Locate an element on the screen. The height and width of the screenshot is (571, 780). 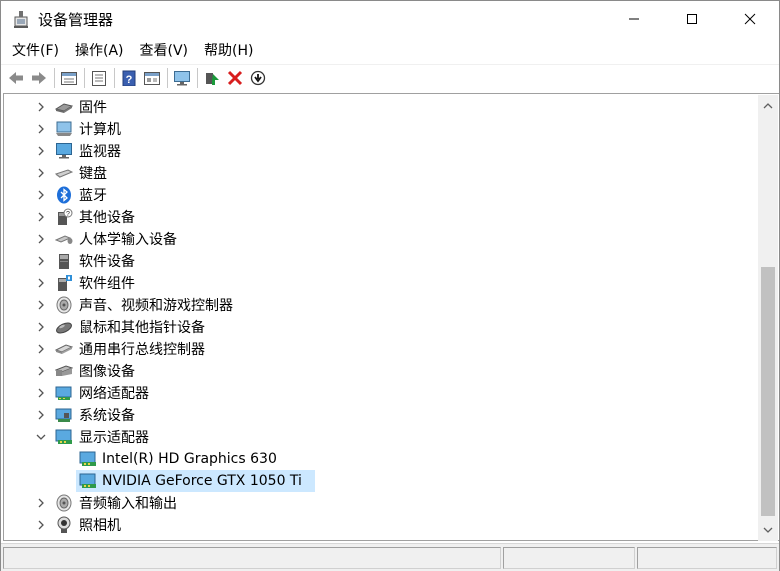
maximize-button is located at coordinates (692, 19).